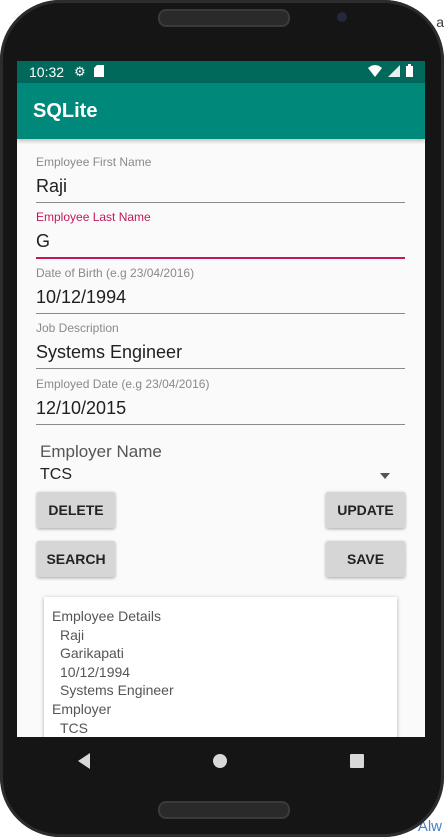  What do you see at coordinates (224, 18) in the screenshot?
I see `top-speaker` at bounding box center [224, 18].